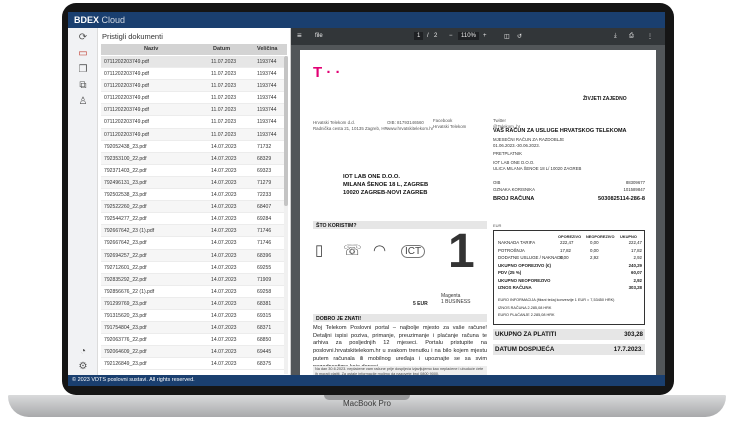  What do you see at coordinates (221, 49) in the screenshot?
I see `column-date: Datum` at bounding box center [221, 49].